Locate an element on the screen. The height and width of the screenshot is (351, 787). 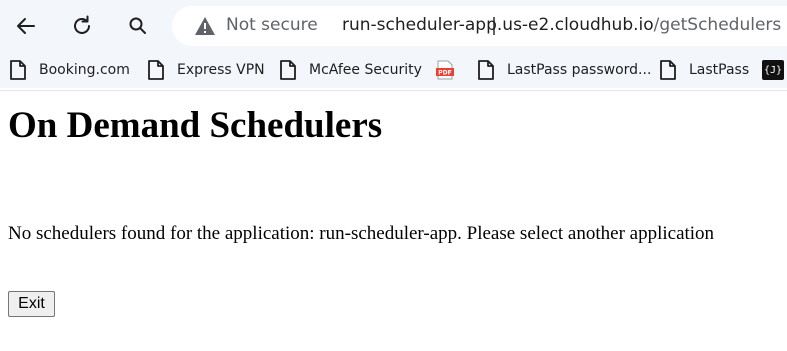
search-icon is located at coordinates (137, 25).